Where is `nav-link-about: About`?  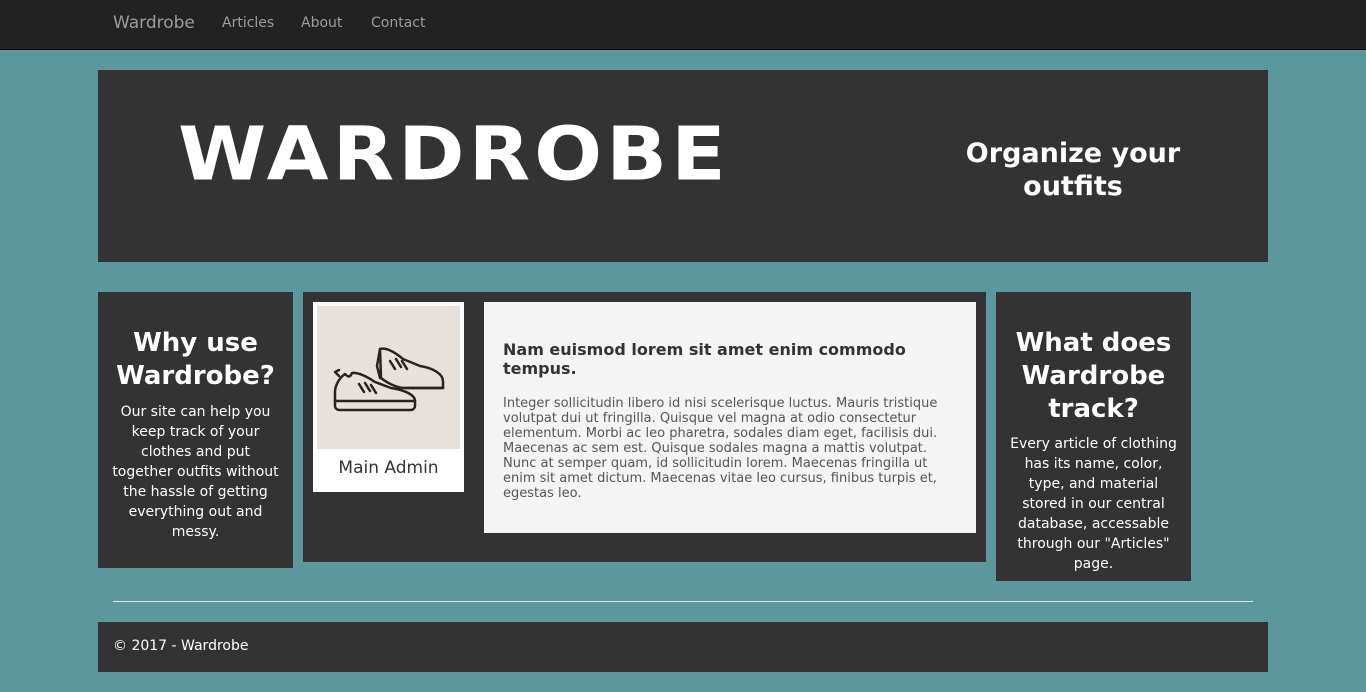 nav-link-about: About is located at coordinates (321, 23).